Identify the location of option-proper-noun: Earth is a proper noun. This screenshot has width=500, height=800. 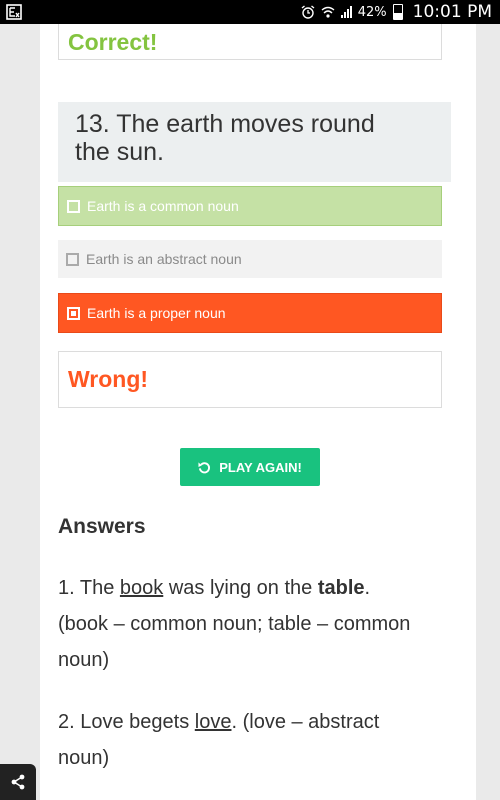
(250, 313).